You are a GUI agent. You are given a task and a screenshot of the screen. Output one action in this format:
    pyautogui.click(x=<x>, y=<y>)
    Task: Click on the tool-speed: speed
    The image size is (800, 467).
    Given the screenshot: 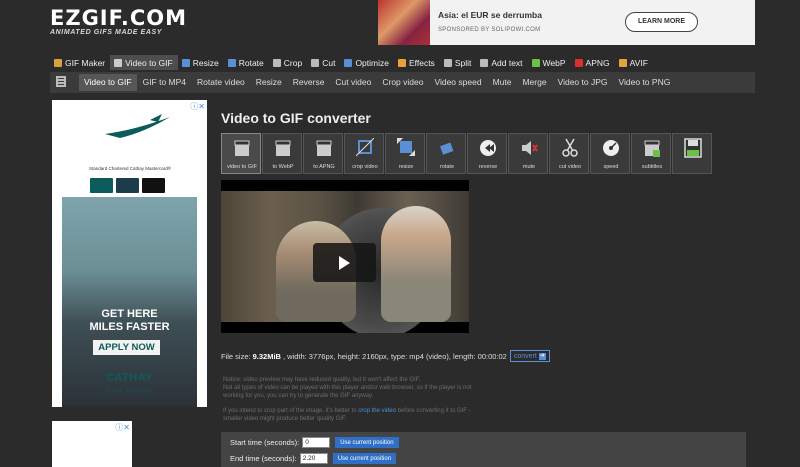 What is the action you would take?
    pyautogui.click(x=610, y=153)
    